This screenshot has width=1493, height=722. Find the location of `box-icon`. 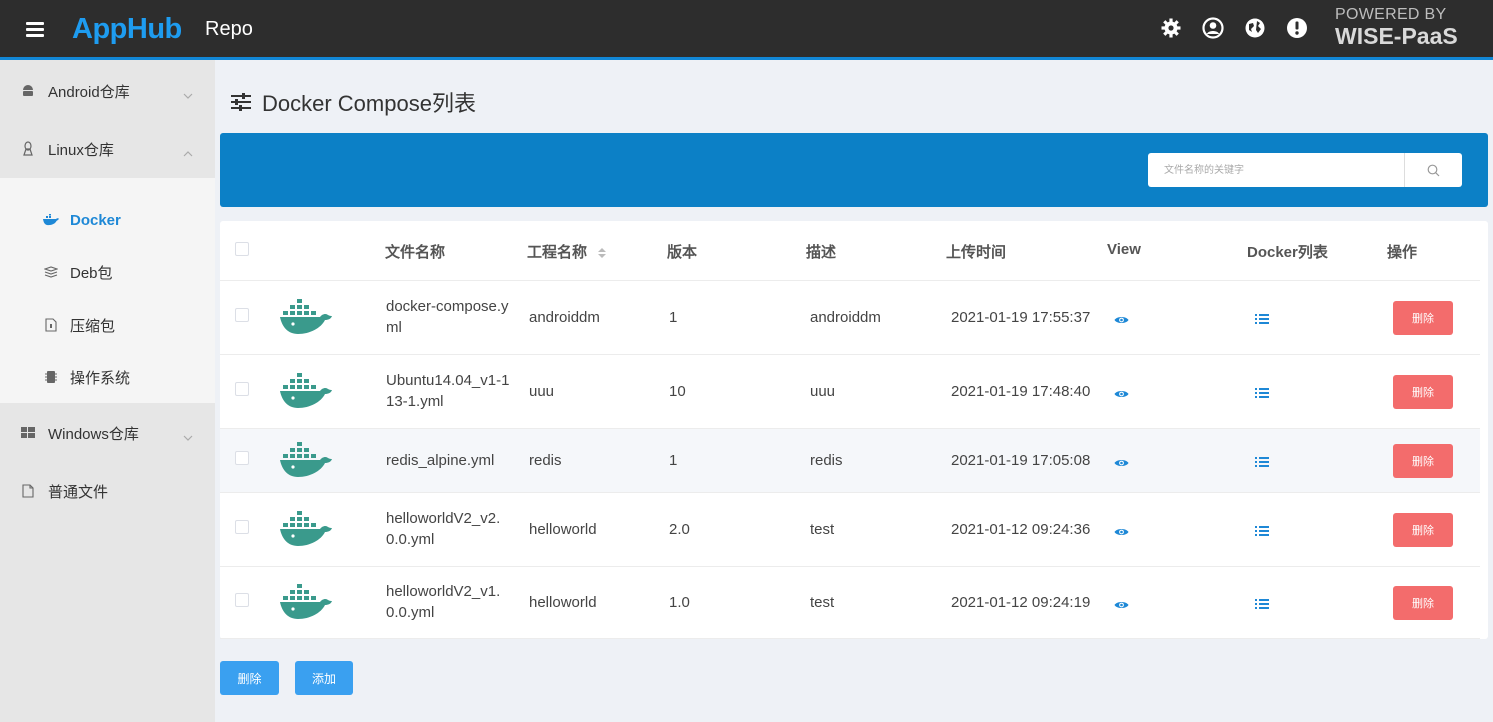

box-icon is located at coordinates (51, 272).